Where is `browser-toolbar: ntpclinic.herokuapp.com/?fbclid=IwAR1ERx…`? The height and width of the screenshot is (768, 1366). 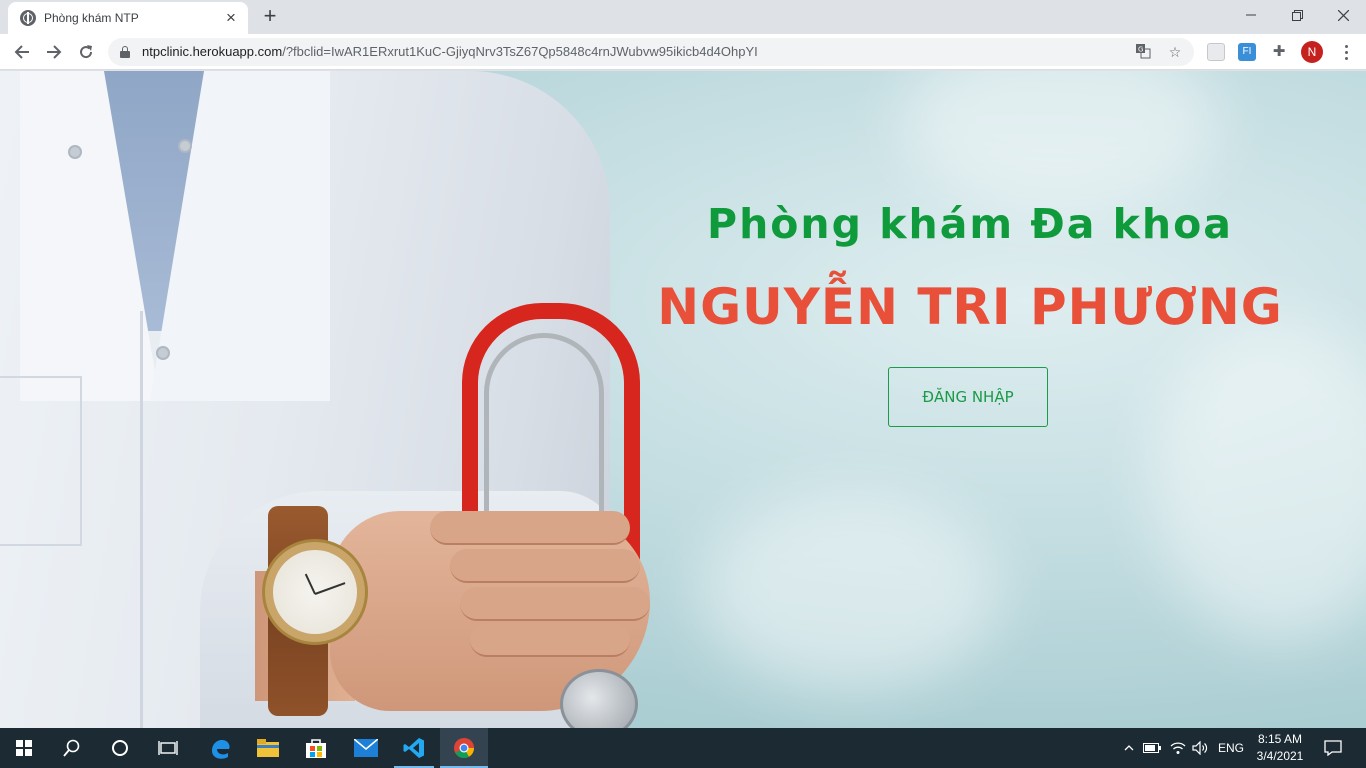
browser-toolbar: ntpclinic.herokuapp.com/?fbclid=IwAR1ERx… is located at coordinates (683, 52).